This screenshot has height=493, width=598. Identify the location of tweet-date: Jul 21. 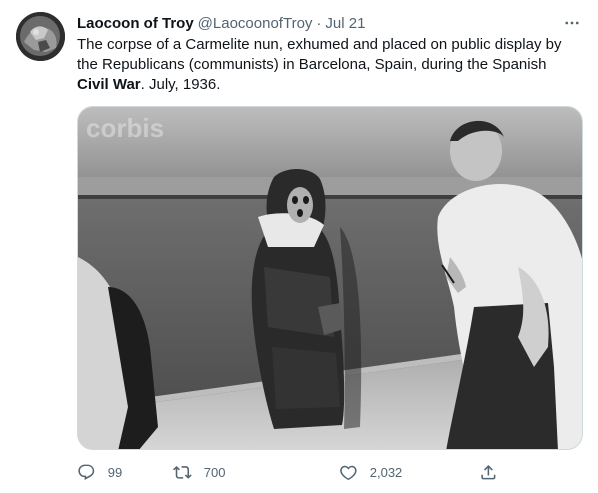
(345, 23).